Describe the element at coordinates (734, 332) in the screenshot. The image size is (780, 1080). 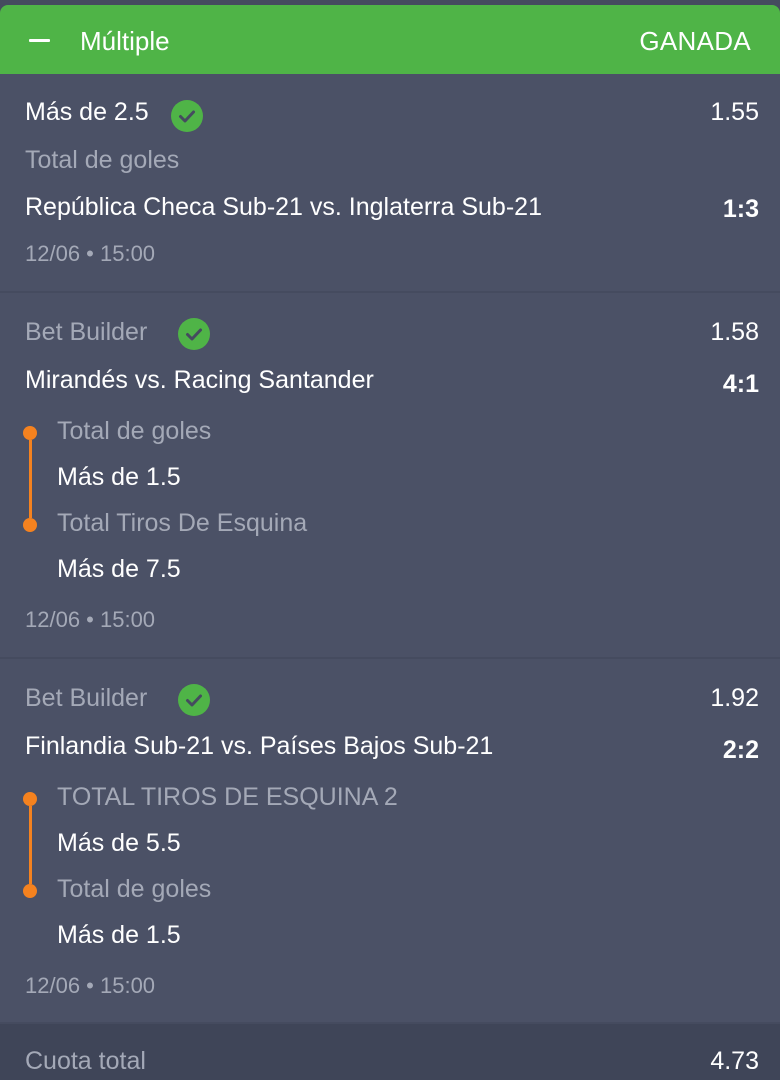
I see `selection-odds: 1.58` at that location.